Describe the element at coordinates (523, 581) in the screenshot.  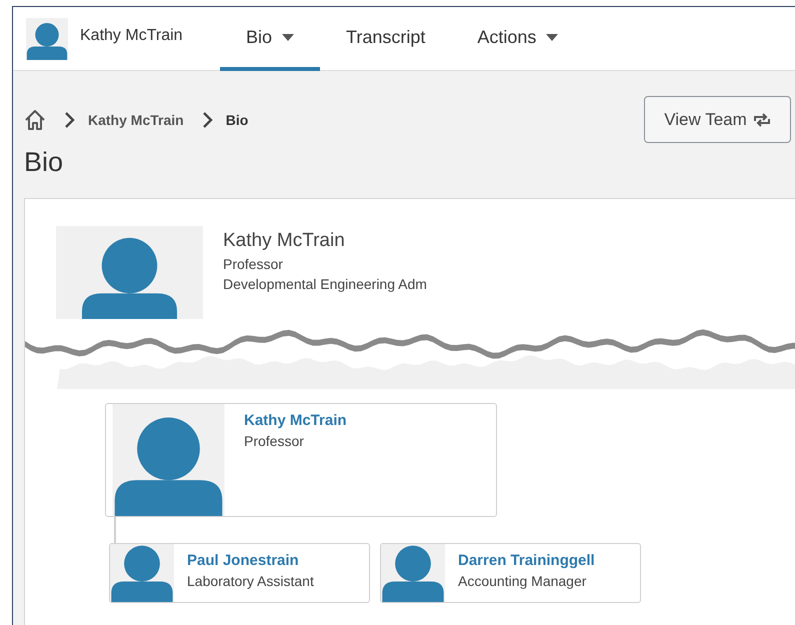
I see `person-title: Accounting Manager` at that location.